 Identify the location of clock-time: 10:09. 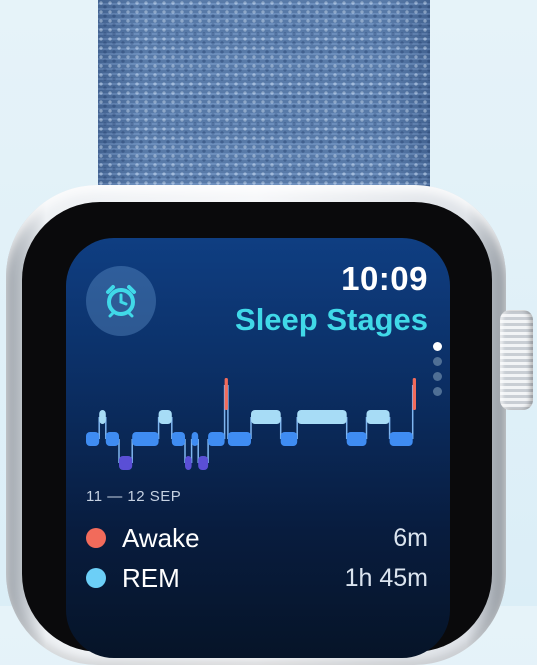
(384, 278).